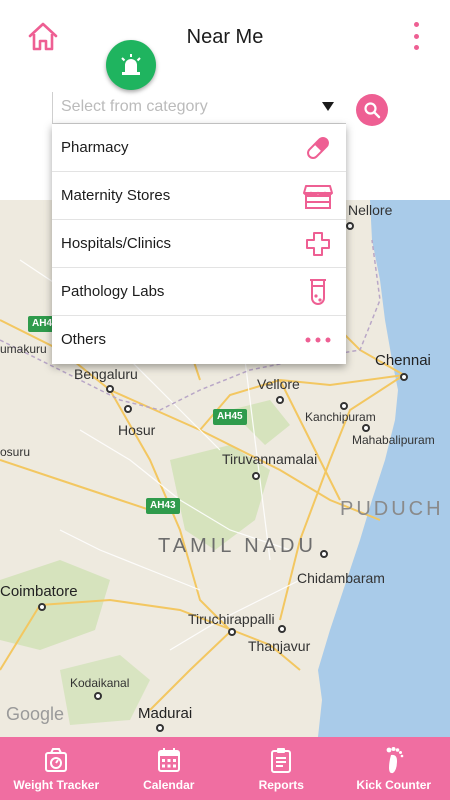  What do you see at coordinates (163, 506) in the screenshot?
I see `map-shield-ah43: AH43` at bounding box center [163, 506].